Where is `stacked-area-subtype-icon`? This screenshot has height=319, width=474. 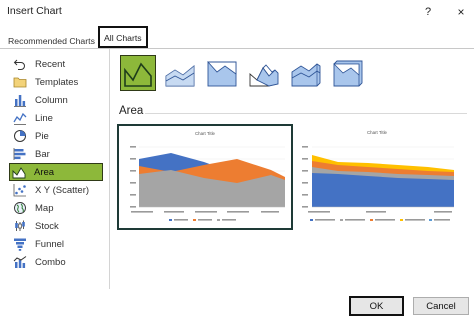 stacked-area-subtype-icon is located at coordinates (180, 76).